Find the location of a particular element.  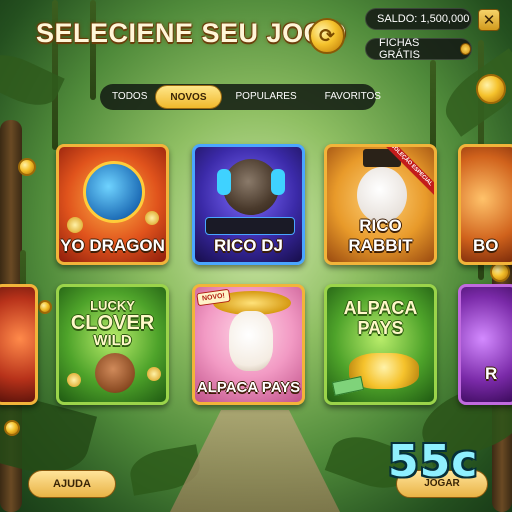

game-title: ALPACA PAYS is located at coordinates (248, 387).